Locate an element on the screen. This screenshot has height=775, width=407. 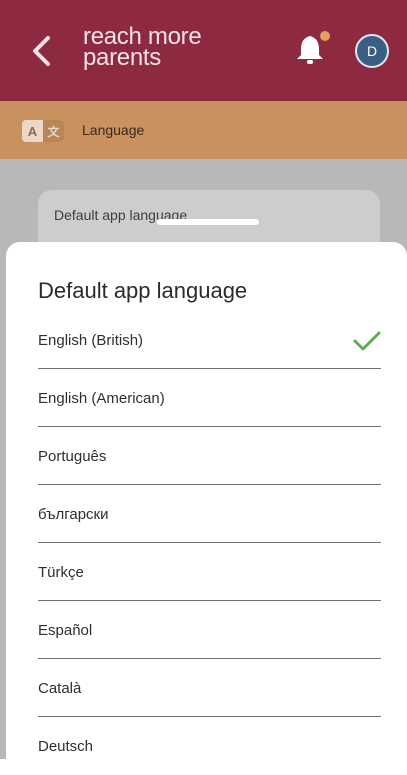
avatar: D is located at coordinates (372, 51).